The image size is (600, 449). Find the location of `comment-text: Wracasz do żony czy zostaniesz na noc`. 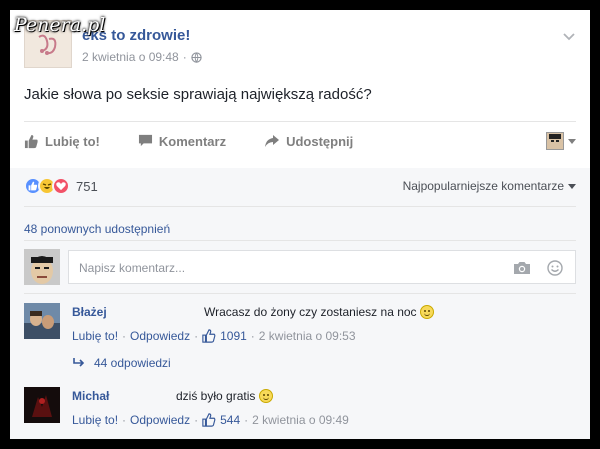

comment-text: Wracasz do żony czy zostaniesz na noc is located at coordinates (319, 312).